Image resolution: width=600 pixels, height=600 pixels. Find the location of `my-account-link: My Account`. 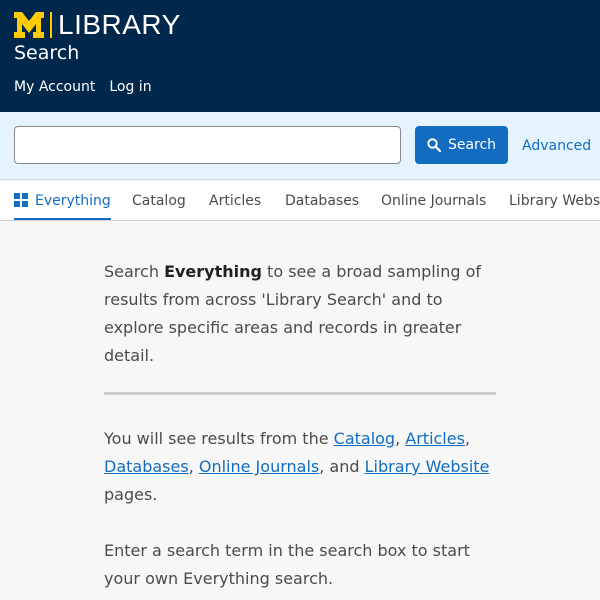

my-account-link: My Account is located at coordinates (54, 87).